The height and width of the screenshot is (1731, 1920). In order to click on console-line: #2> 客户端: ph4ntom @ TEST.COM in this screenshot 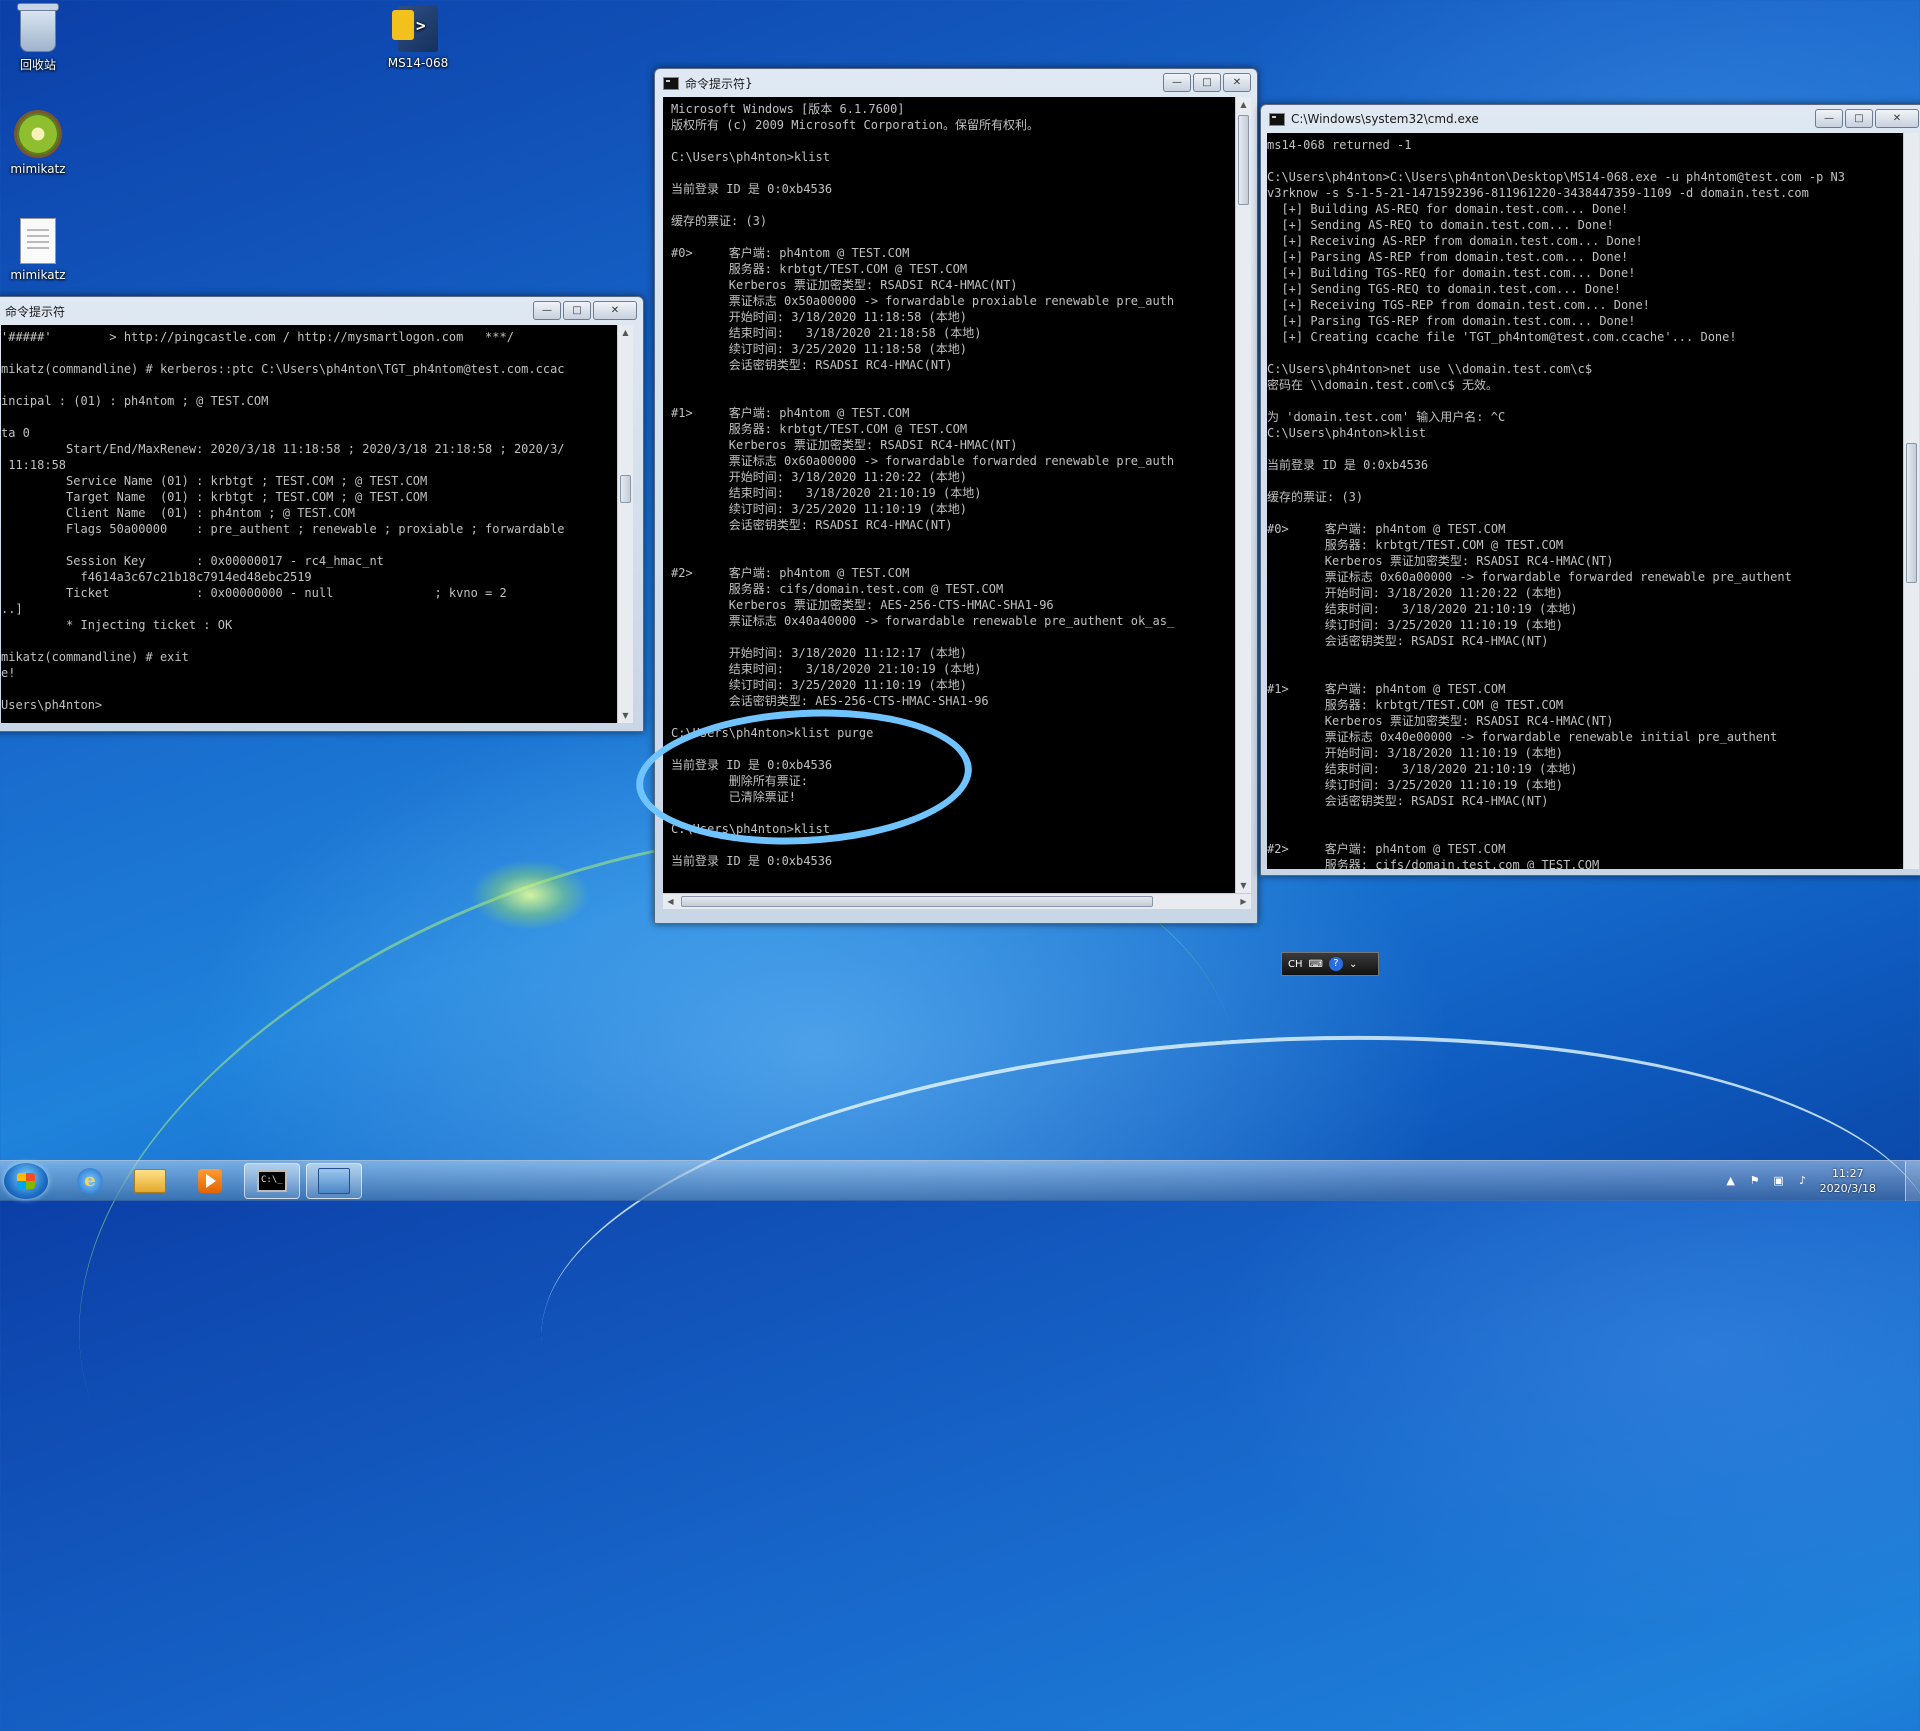, I will do `click(1386, 849)`.